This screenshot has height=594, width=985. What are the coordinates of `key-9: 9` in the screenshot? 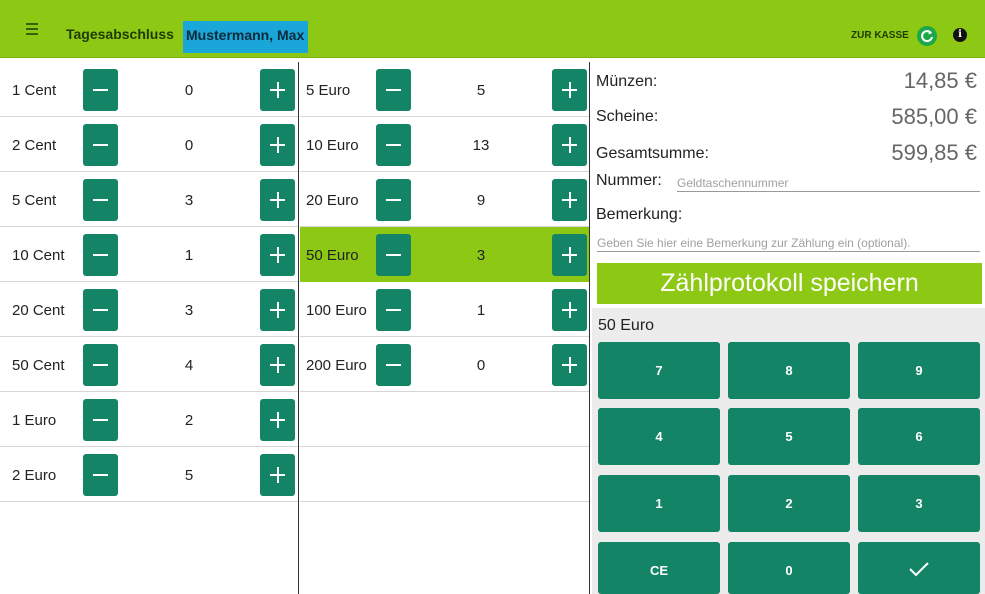 It's located at (919, 370).